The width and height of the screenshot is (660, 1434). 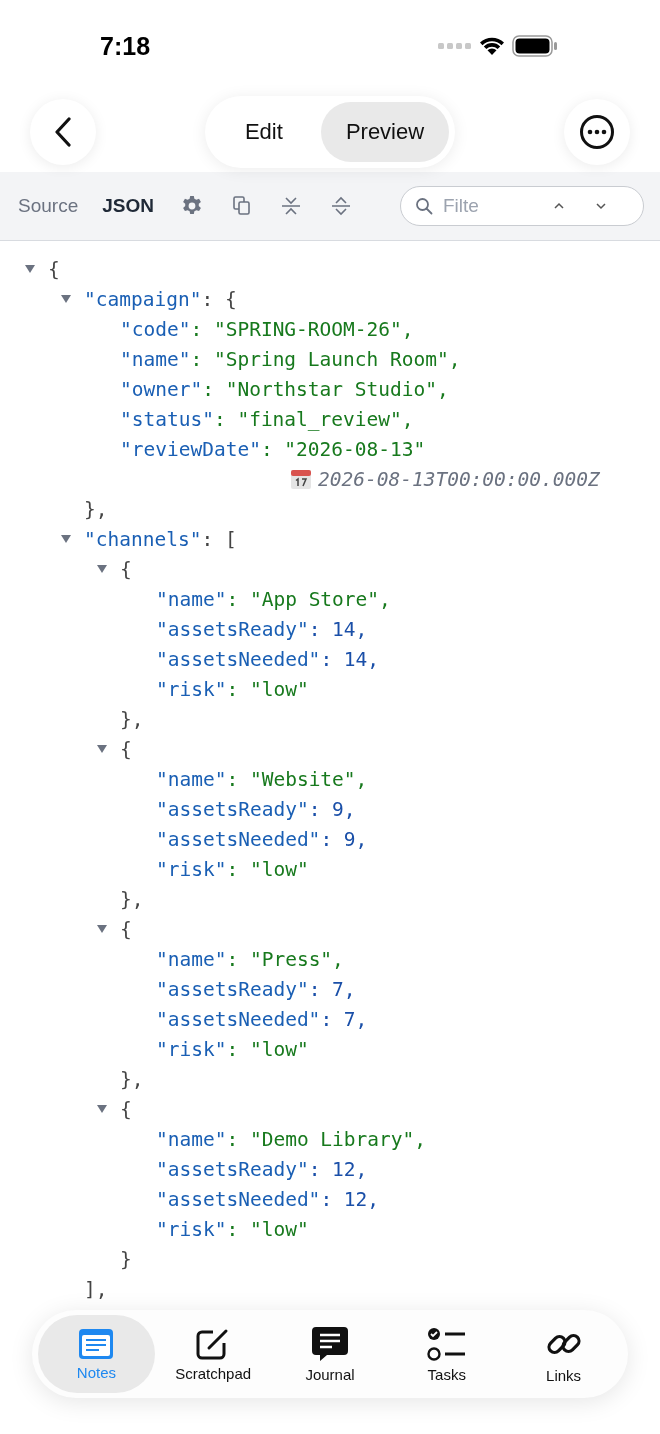 What do you see at coordinates (219, 539) in the screenshot?
I see `json-bracket: : [` at bounding box center [219, 539].